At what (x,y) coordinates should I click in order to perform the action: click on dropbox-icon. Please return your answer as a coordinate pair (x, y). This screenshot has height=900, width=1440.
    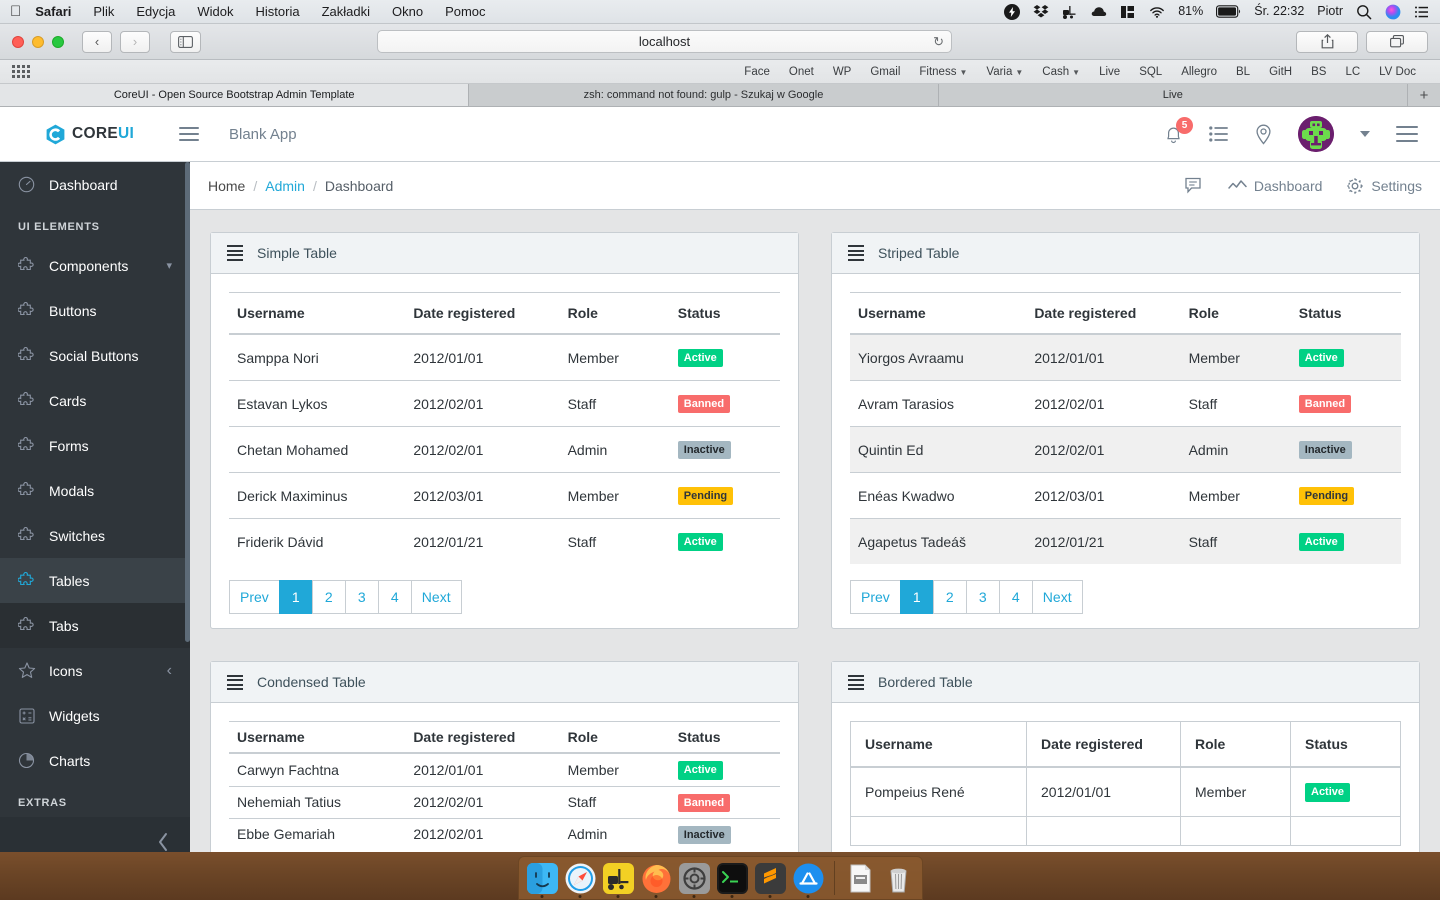
    Looking at the image, I should click on (1041, 12).